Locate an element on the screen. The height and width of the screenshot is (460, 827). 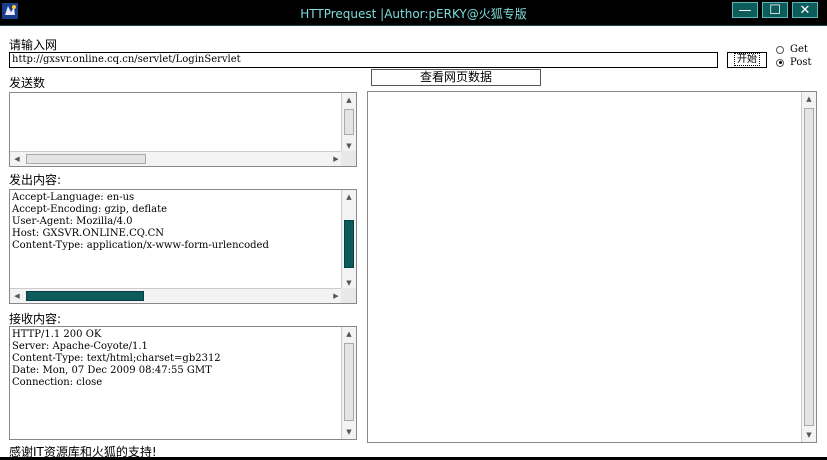
received-content-label: 接收内容: is located at coordinates (35, 319).